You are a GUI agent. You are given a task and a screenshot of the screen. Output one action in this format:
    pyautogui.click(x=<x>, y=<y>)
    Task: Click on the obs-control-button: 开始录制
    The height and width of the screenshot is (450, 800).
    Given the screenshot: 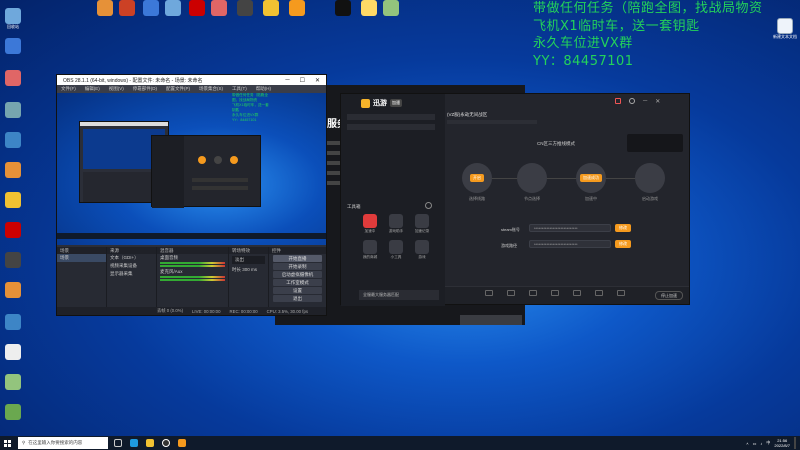 What is the action you would take?
    pyautogui.click(x=297, y=266)
    